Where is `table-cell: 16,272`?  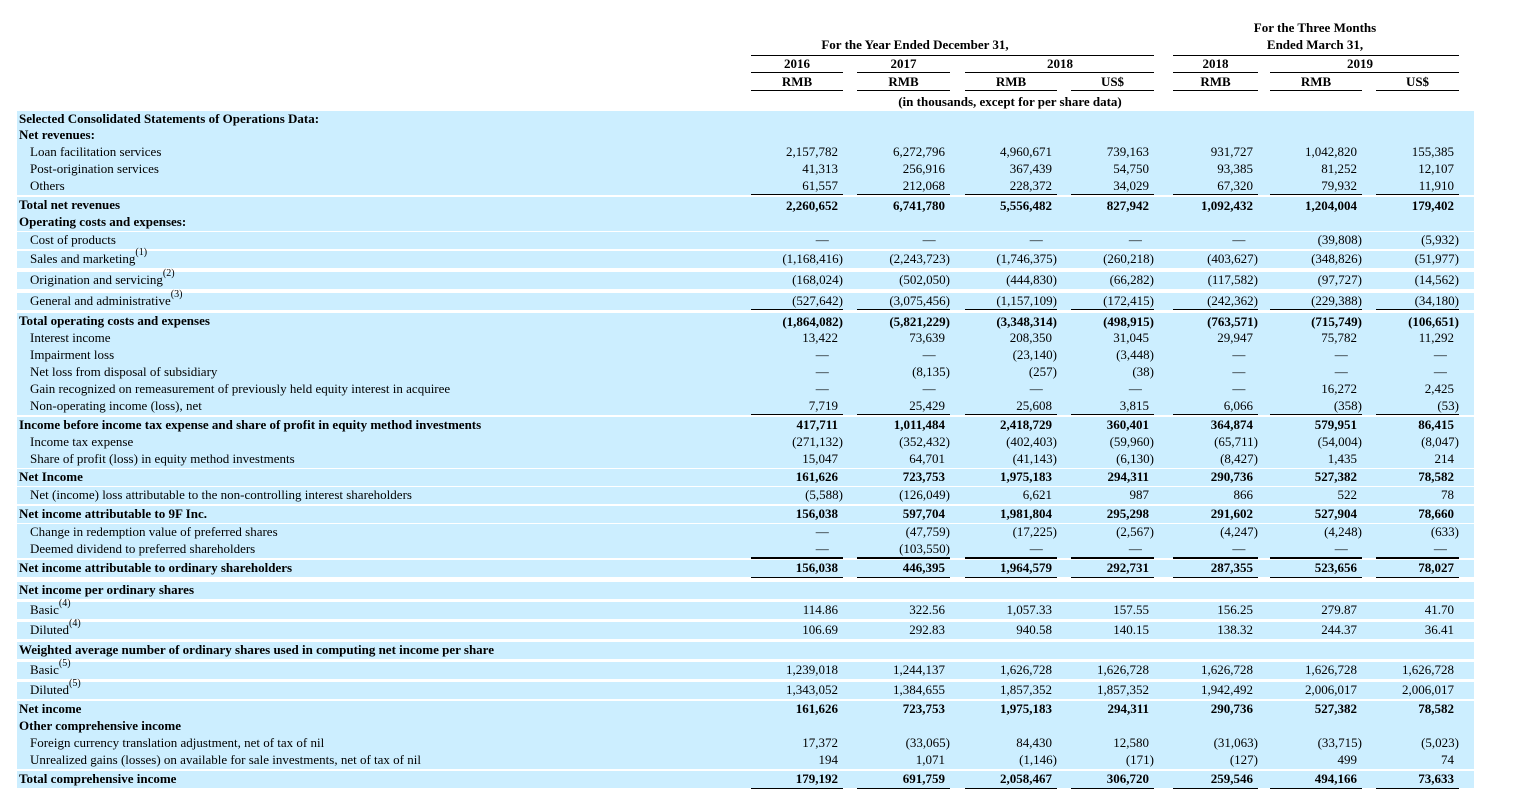 table-cell: 16,272 is located at coordinates (1339, 388).